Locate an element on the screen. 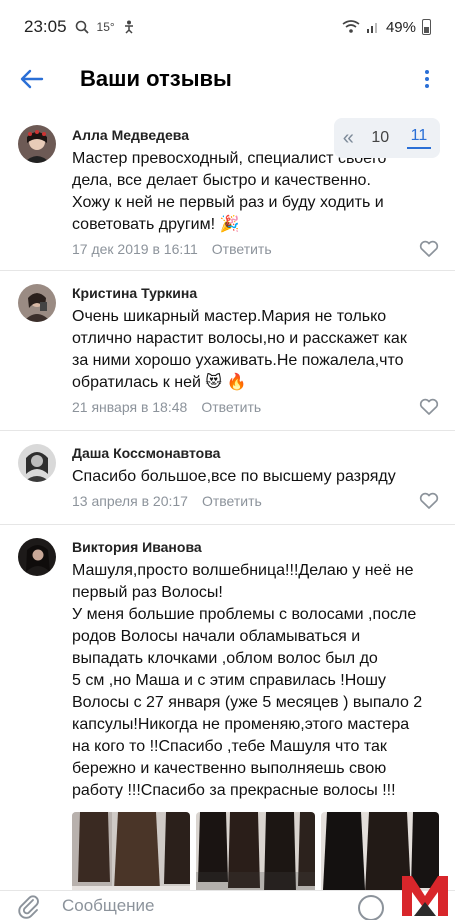  app-bar: Ваши отзывы is located at coordinates (227, 79).